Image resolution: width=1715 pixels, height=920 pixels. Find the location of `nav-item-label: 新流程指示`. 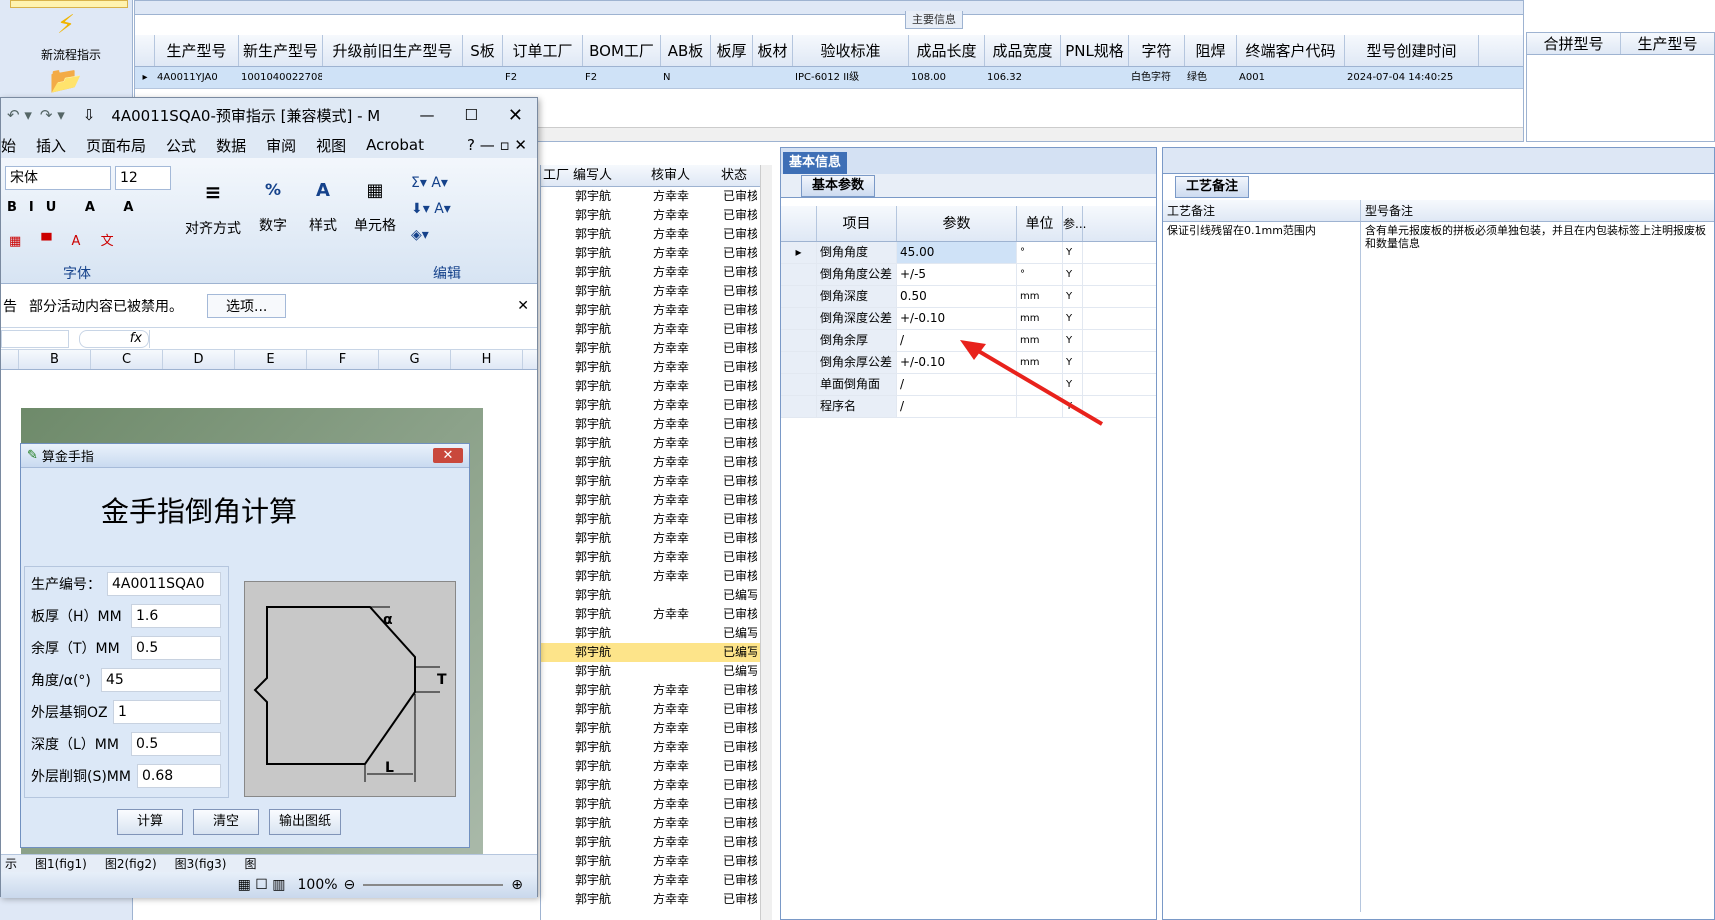

nav-item-label: 新流程指示 is located at coordinates (71, 54).